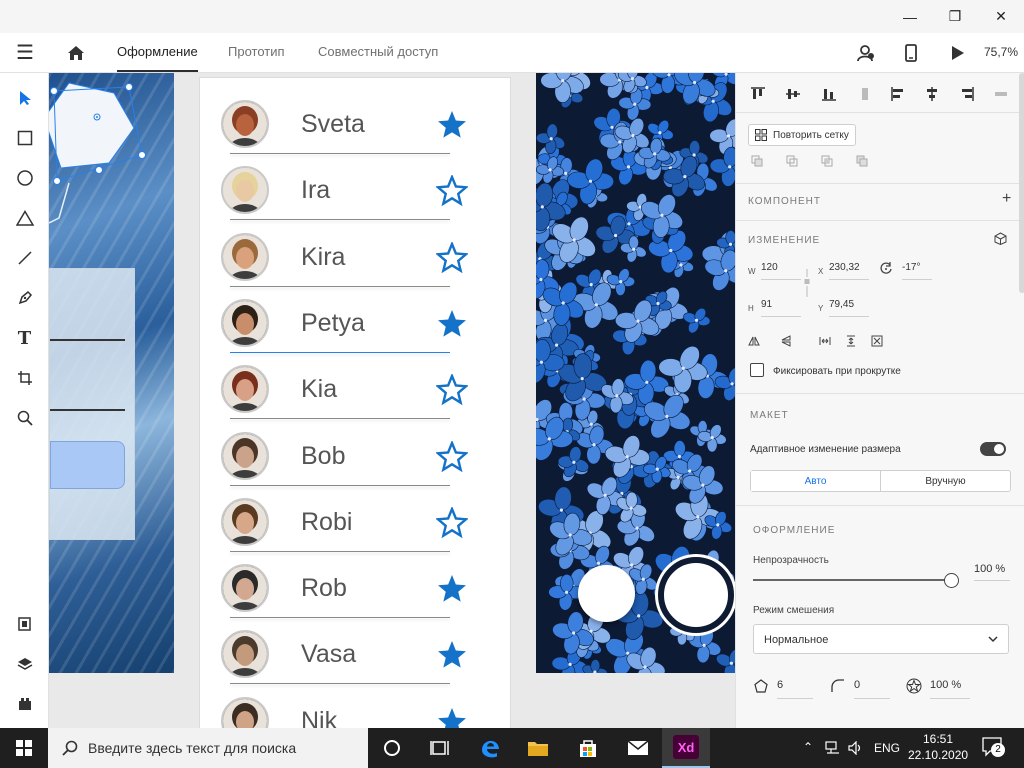 The image size is (1024, 768). Describe the element at coordinates (866, 52) in the screenshot. I see `user-share-icon` at that location.